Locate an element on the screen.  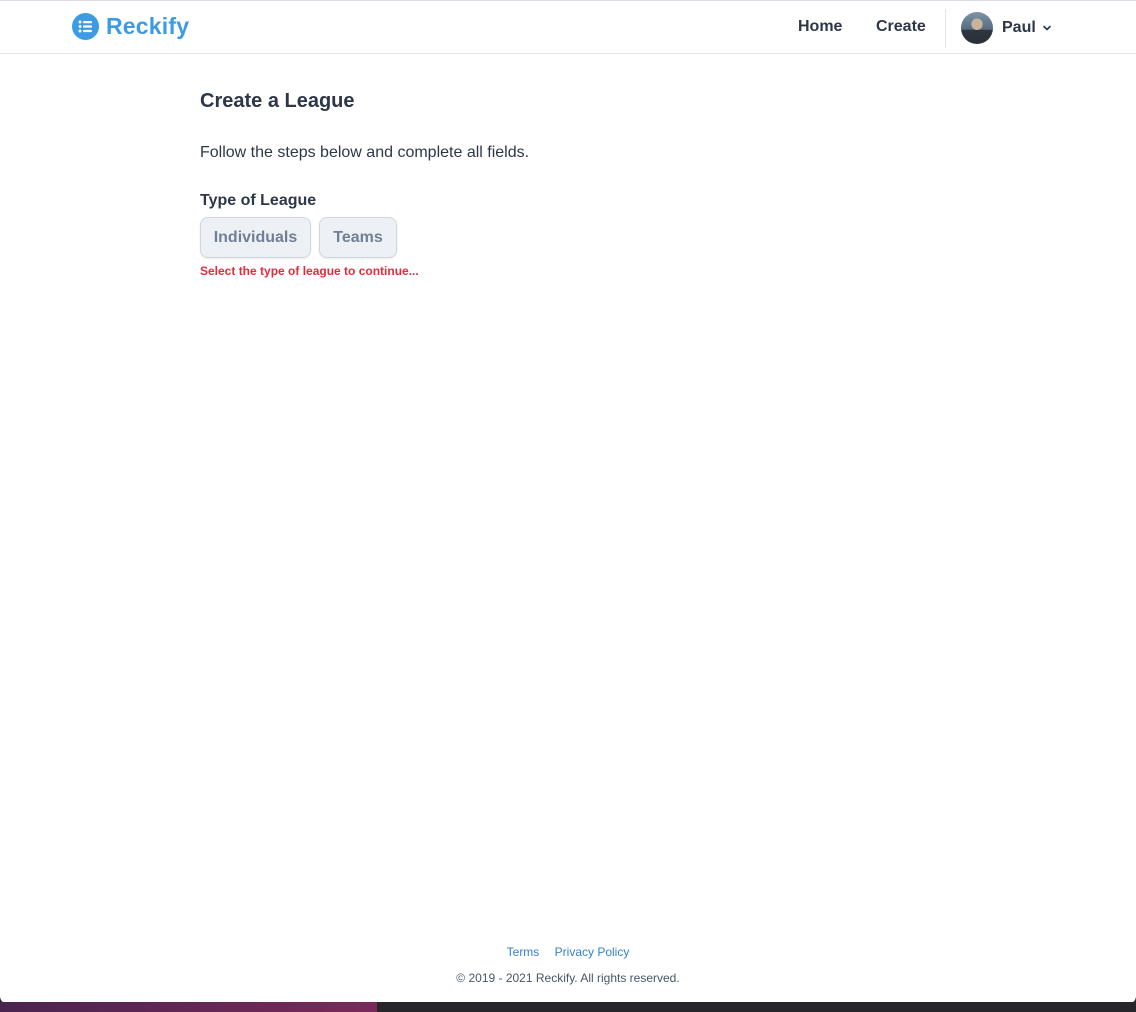
user-menu-button: Paul is located at coordinates (1006, 28).